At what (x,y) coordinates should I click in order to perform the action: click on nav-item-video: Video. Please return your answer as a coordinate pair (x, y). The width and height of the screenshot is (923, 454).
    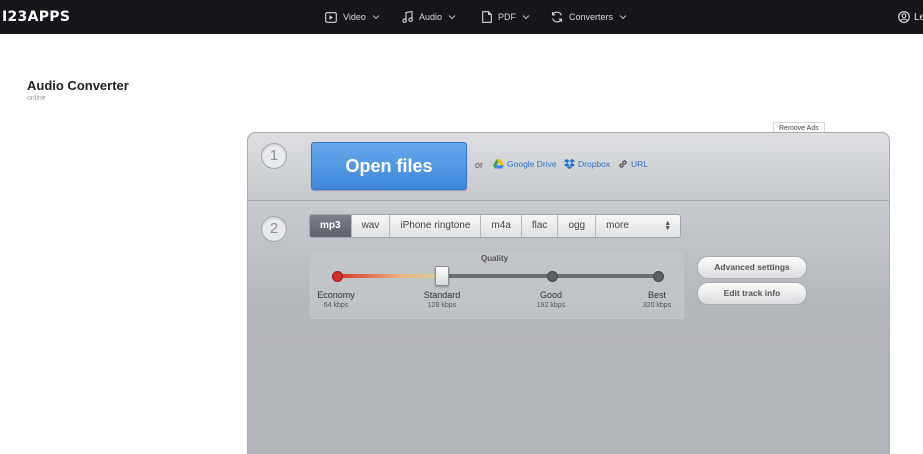
    Looking at the image, I should click on (352, 17).